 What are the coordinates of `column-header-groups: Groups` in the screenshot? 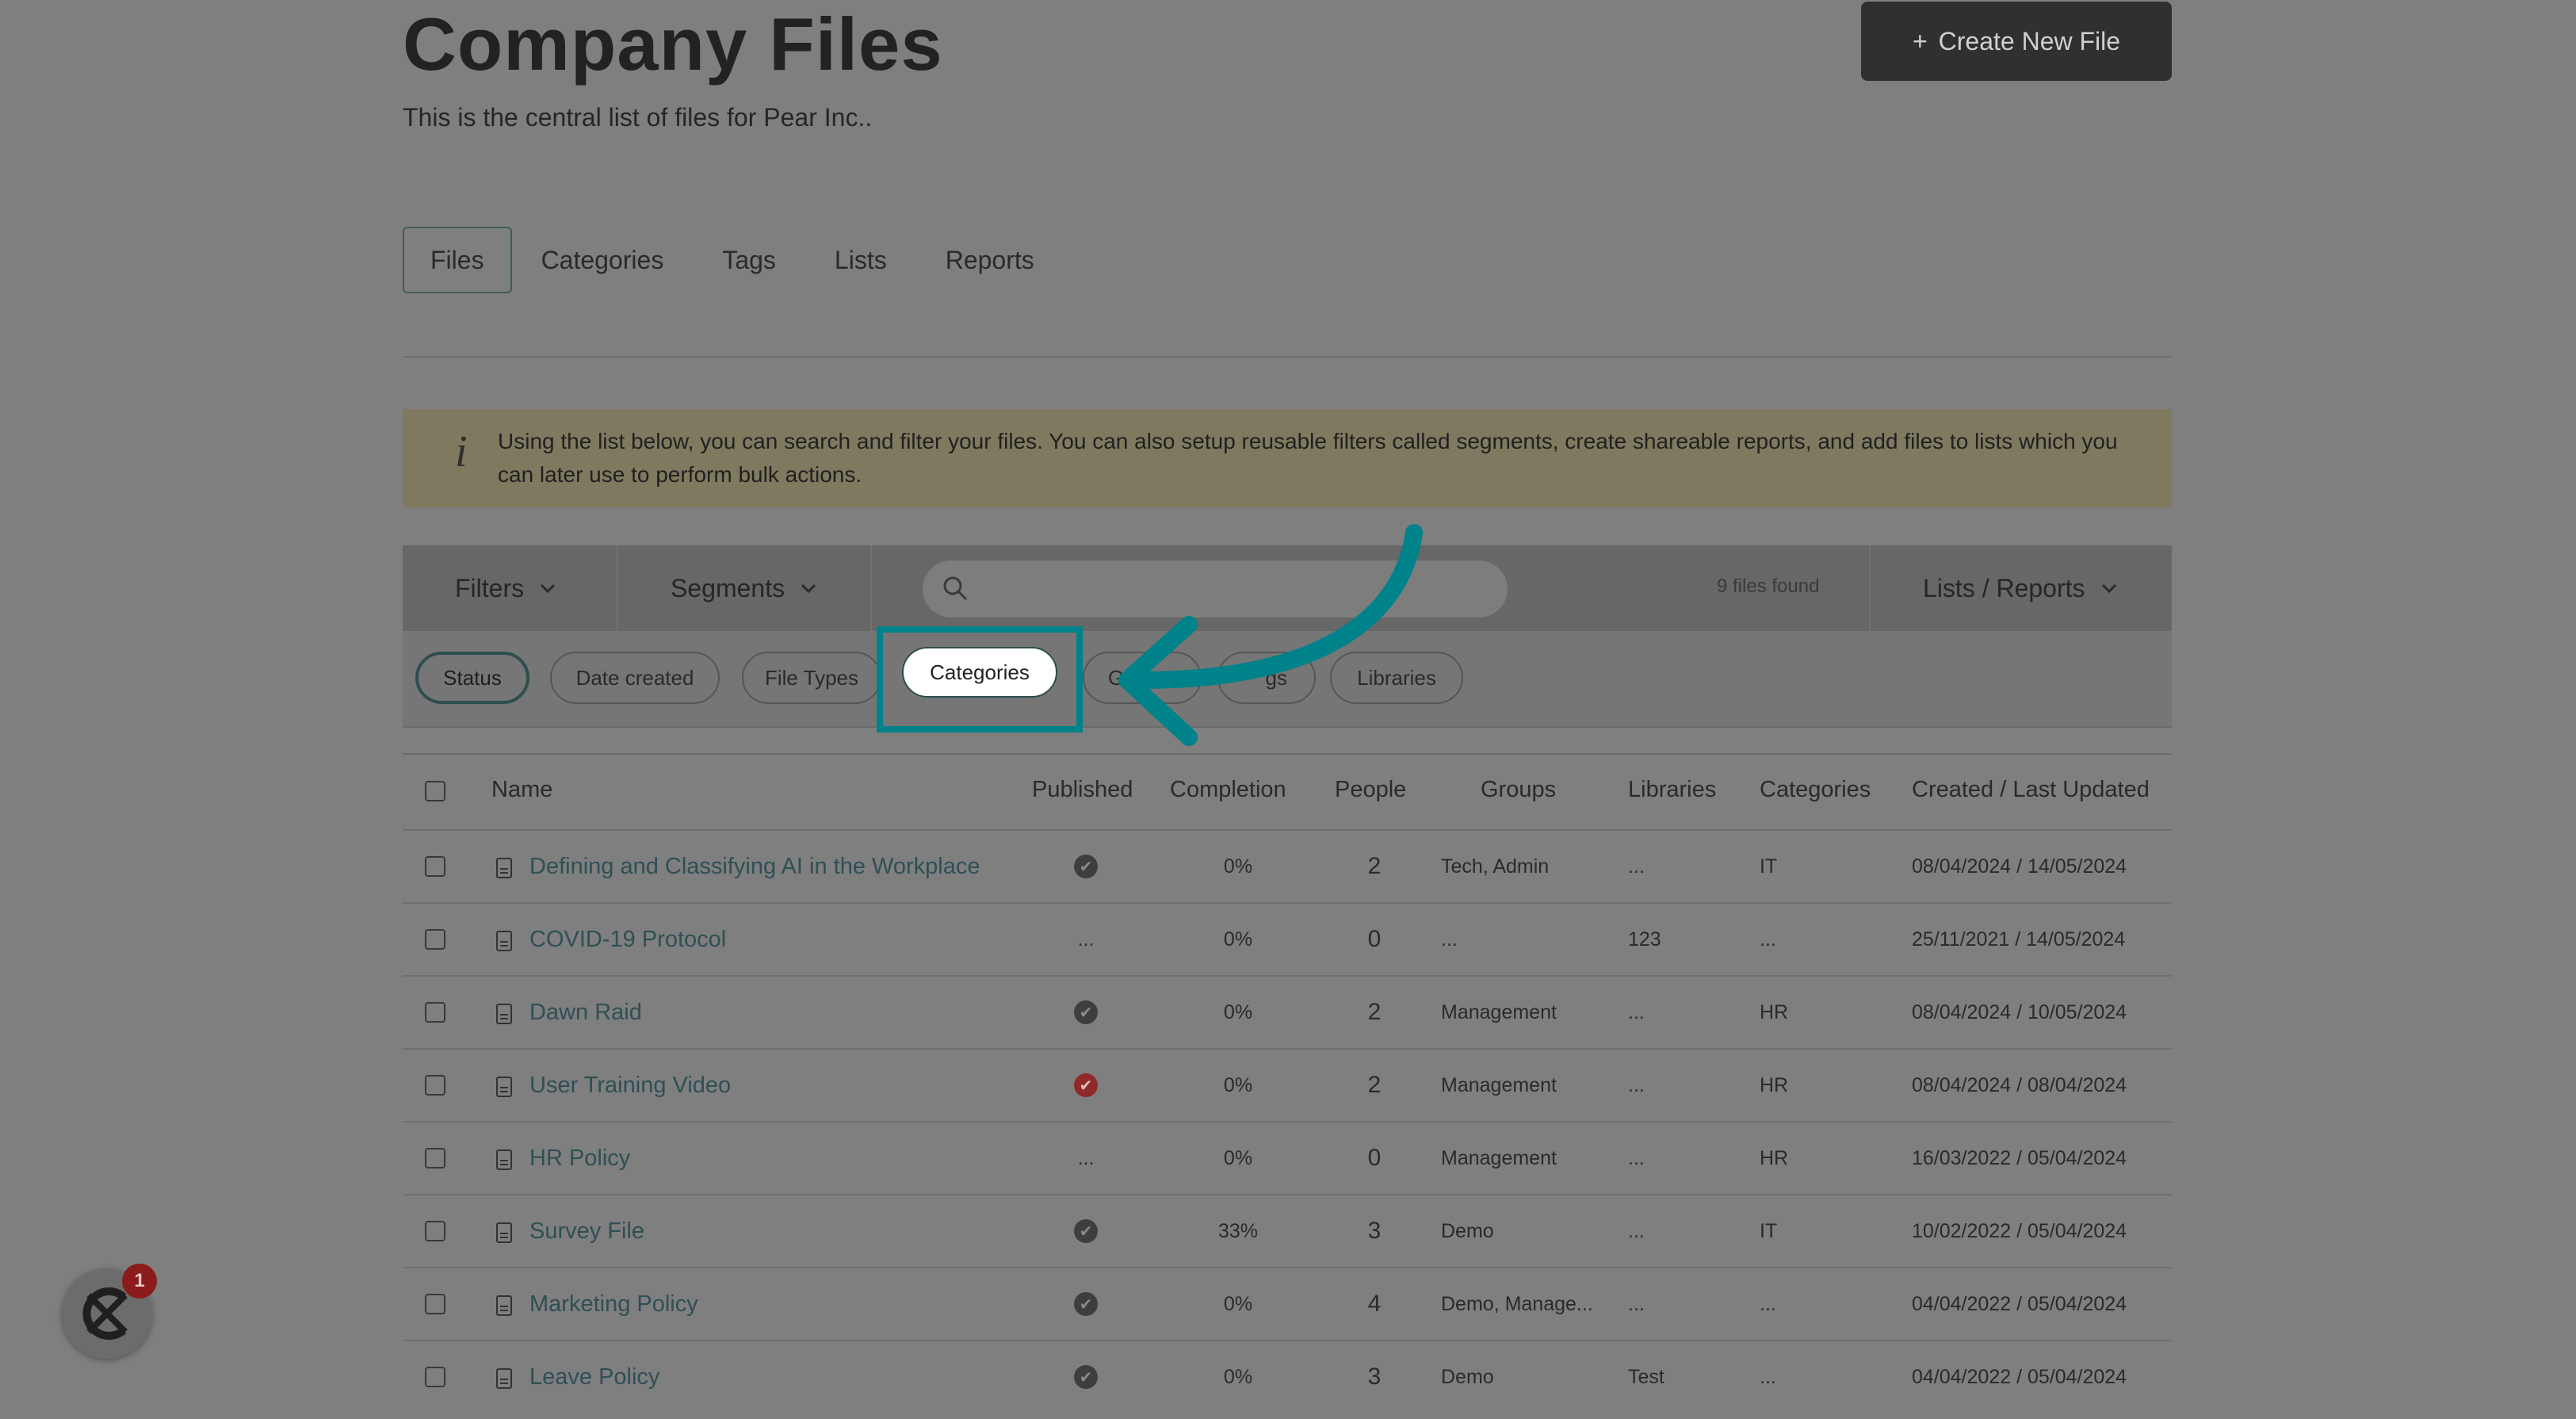 It's located at (1518, 790).